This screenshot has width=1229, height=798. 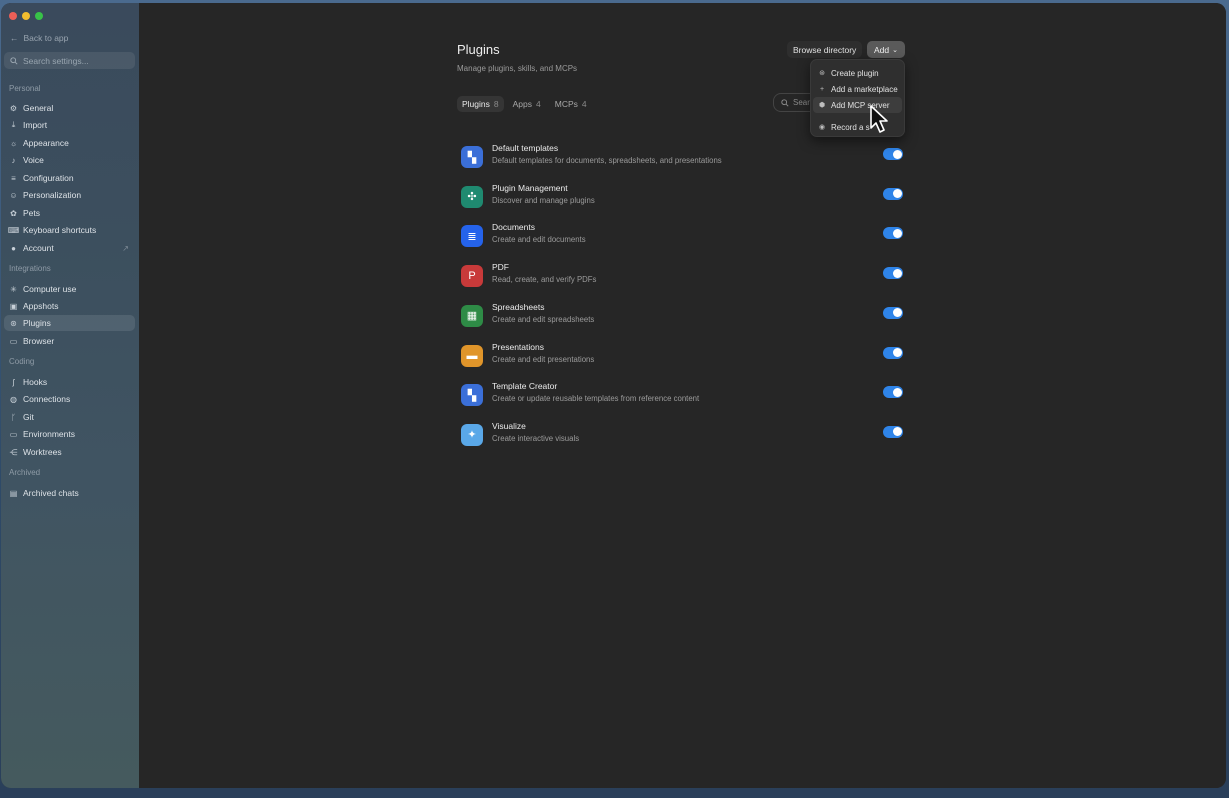 What do you see at coordinates (25, 472) in the screenshot?
I see `sidebar-section-title: Archived` at bounding box center [25, 472].